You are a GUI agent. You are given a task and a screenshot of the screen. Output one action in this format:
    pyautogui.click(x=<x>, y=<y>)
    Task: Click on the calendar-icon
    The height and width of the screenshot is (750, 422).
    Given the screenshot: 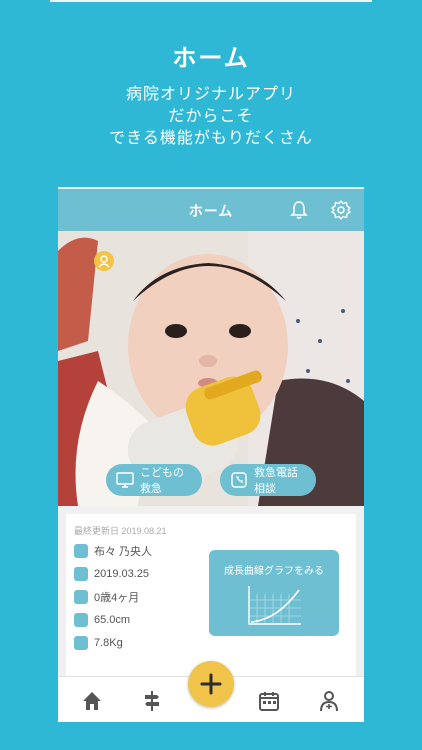 What is the action you would take?
    pyautogui.click(x=269, y=701)
    